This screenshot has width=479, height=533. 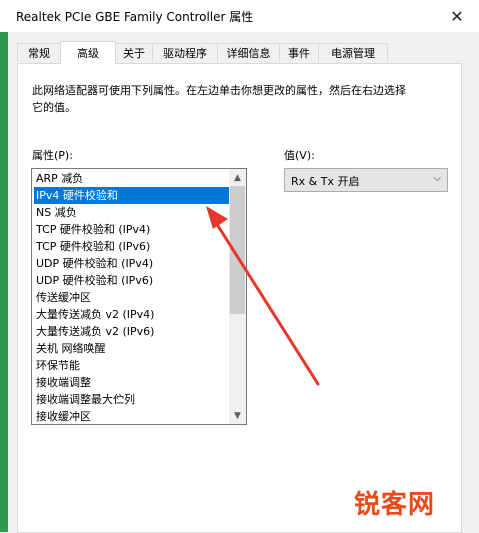 What do you see at coordinates (395, 505) in the screenshot?
I see `watermark-logo: 锐客网` at bounding box center [395, 505].